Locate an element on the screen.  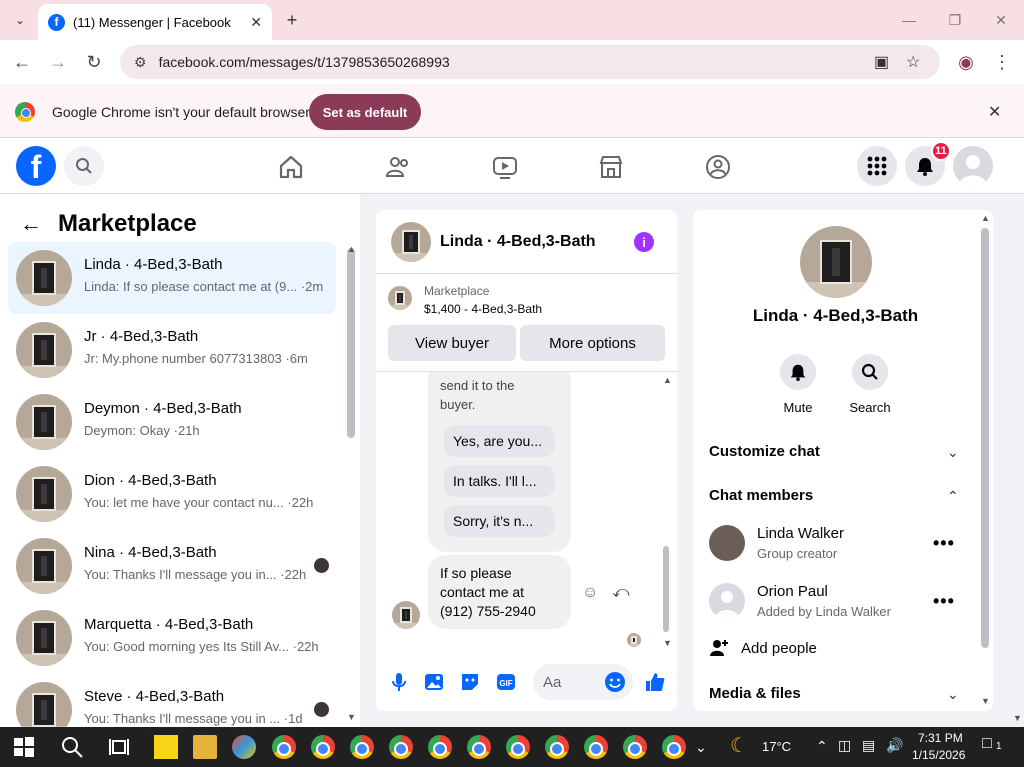
scroll-up-arrow-icon: ▲ is located at coordinates (351, 249).